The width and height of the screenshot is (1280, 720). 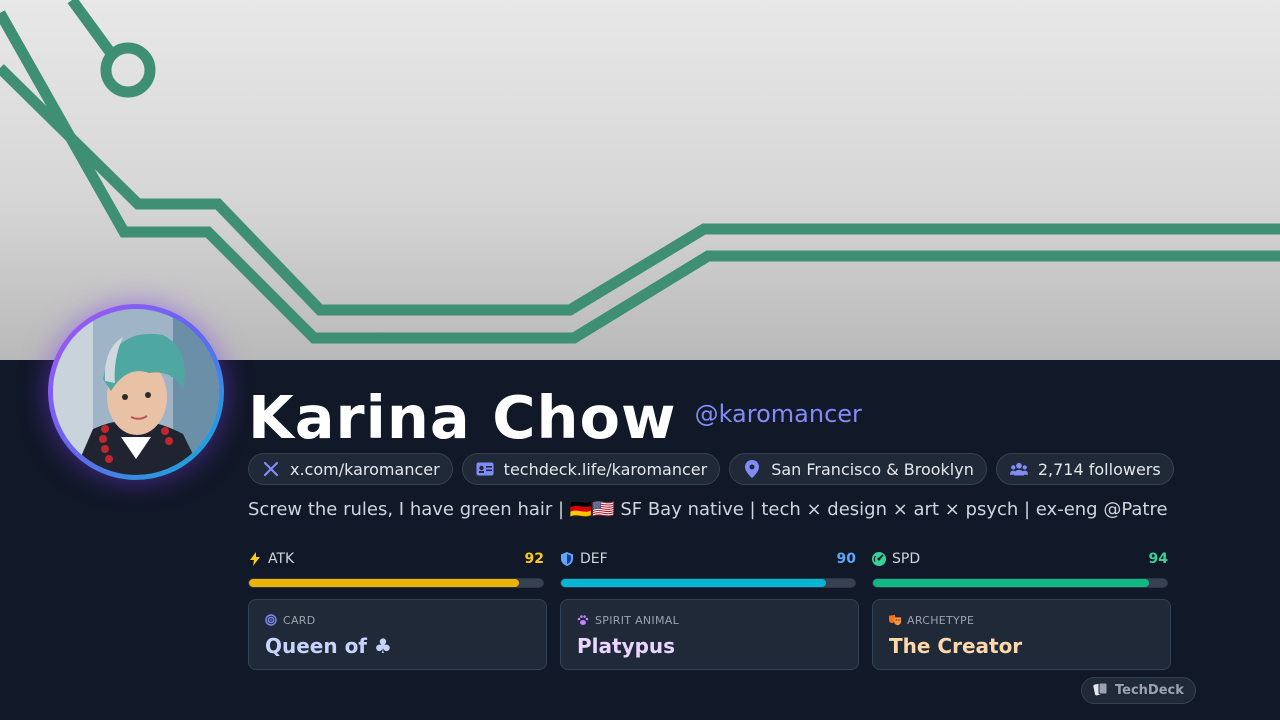 I want to click on name-row: Karina Chow @karomancer, so click(x=555, y=417).